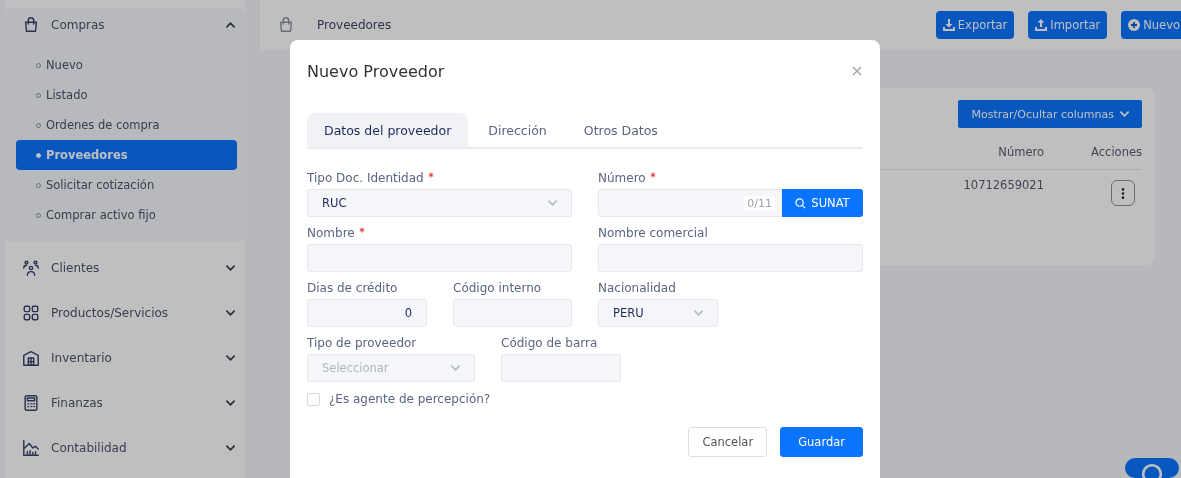 This screenshot has height=478, width=1181. I want to click on more-icon, so click(1123, 193).